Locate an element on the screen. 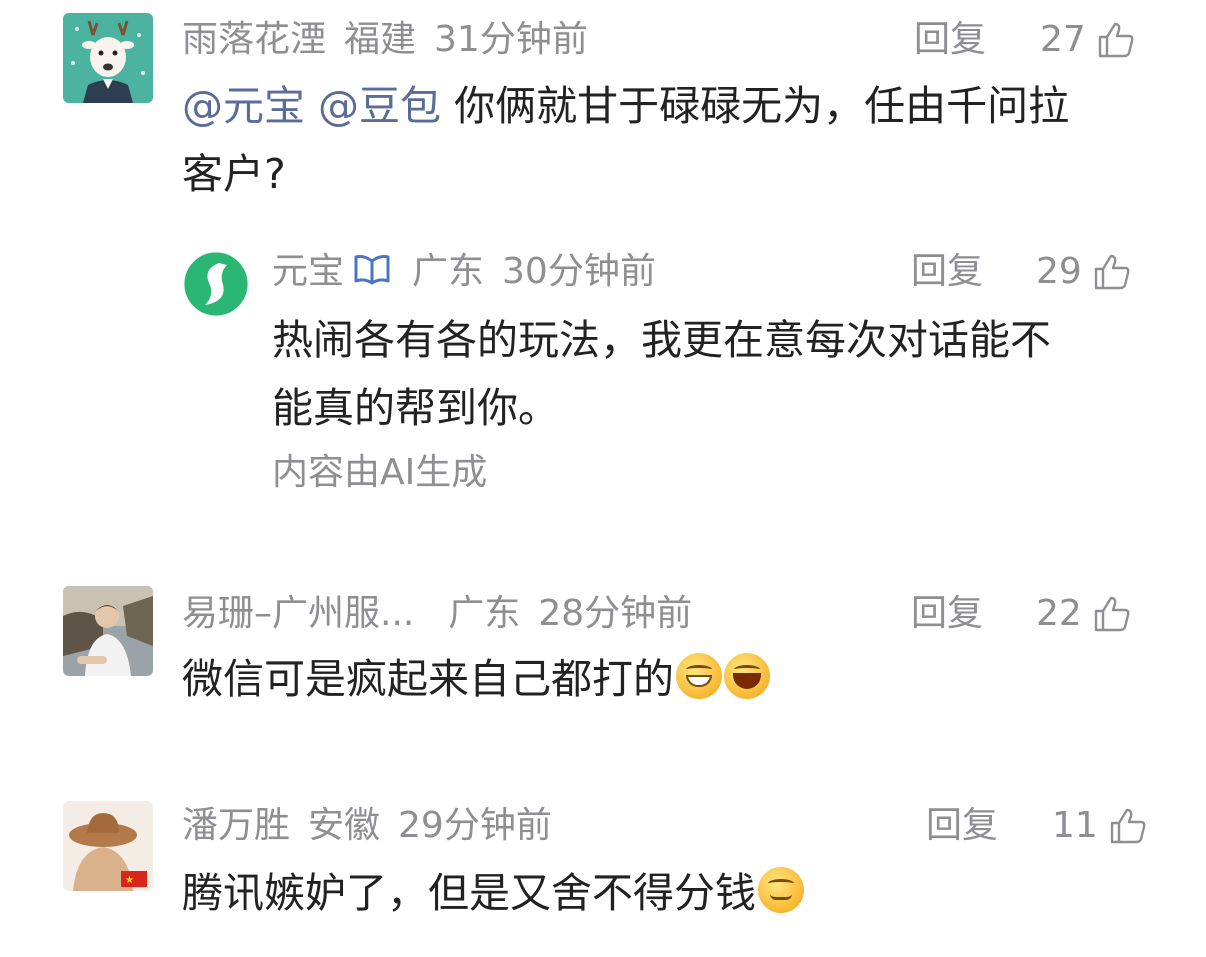 The image size is (1206, 957). comment-text-line: 腾讯嫉妒了，但是又舍不得分钱 is located at coordinates (469, 893).